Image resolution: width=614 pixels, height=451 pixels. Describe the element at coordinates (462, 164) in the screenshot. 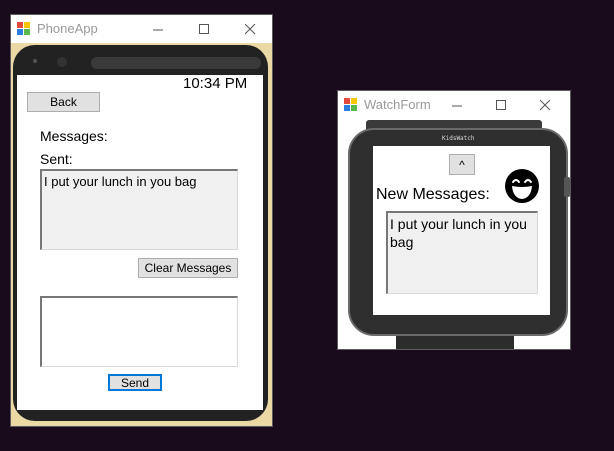

I see `scroll-up-button: ^` at that location.